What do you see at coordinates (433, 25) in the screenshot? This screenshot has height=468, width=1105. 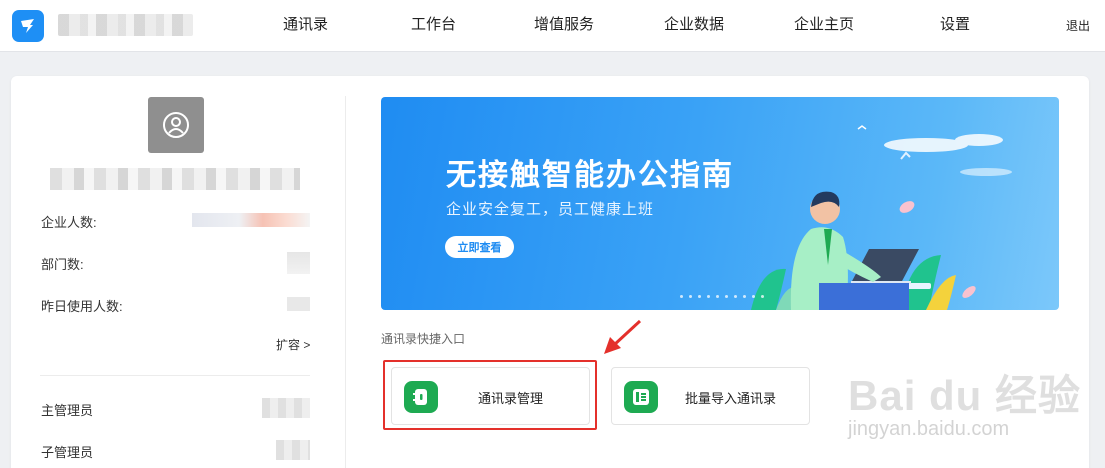 I see `nav-workbench: 工作台` at bounding box center [433, 25].